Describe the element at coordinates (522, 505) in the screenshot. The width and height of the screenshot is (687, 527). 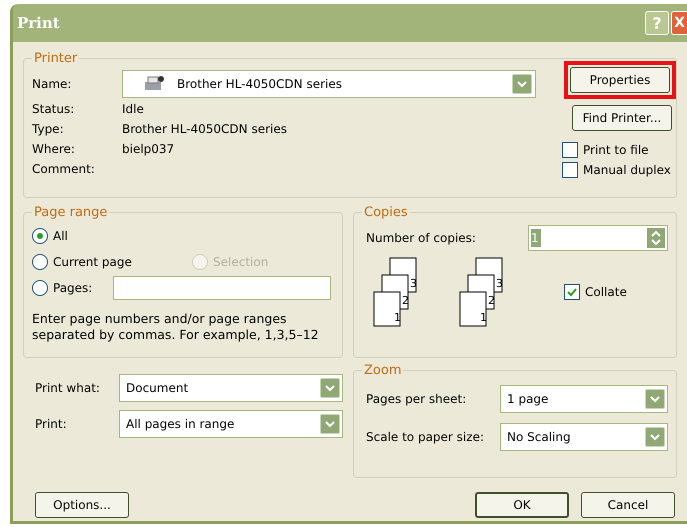
I see `button: OK` at that location.